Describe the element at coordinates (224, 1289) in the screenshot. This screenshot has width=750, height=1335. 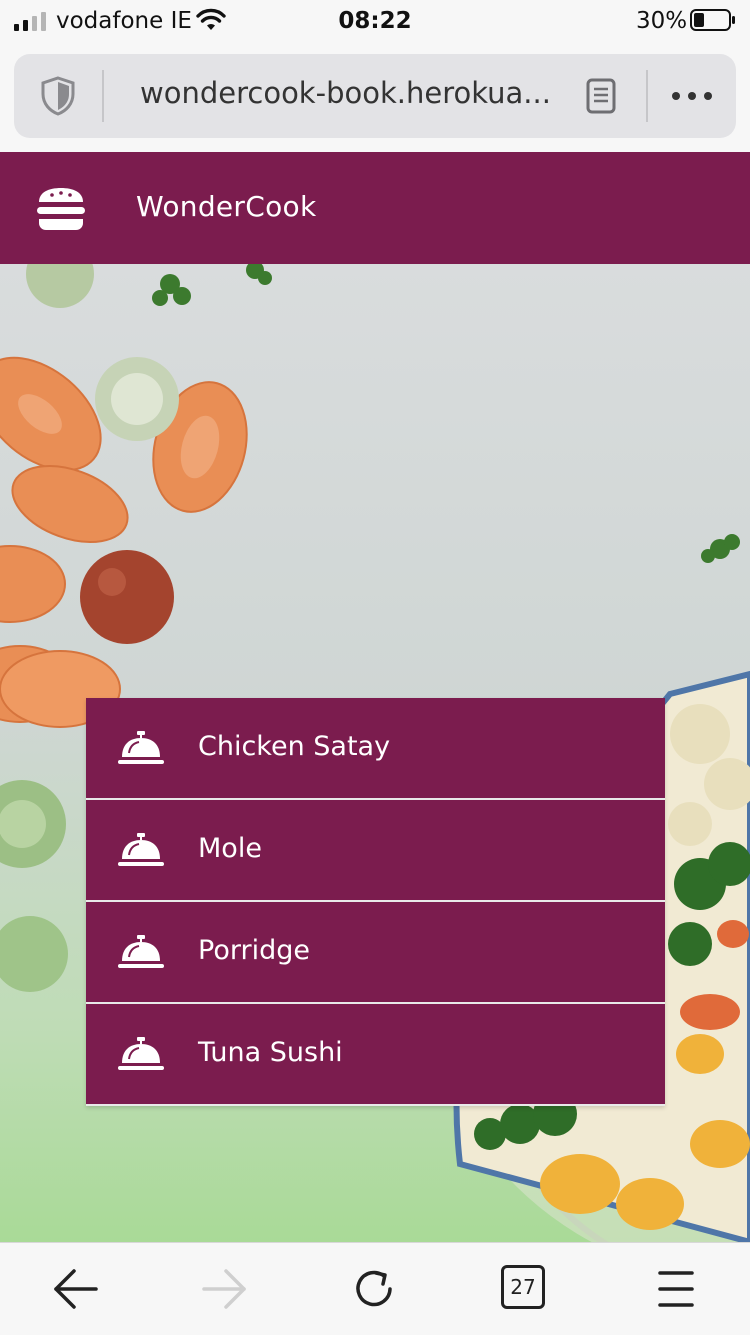
I see `forward-arrow-icon` at that location.